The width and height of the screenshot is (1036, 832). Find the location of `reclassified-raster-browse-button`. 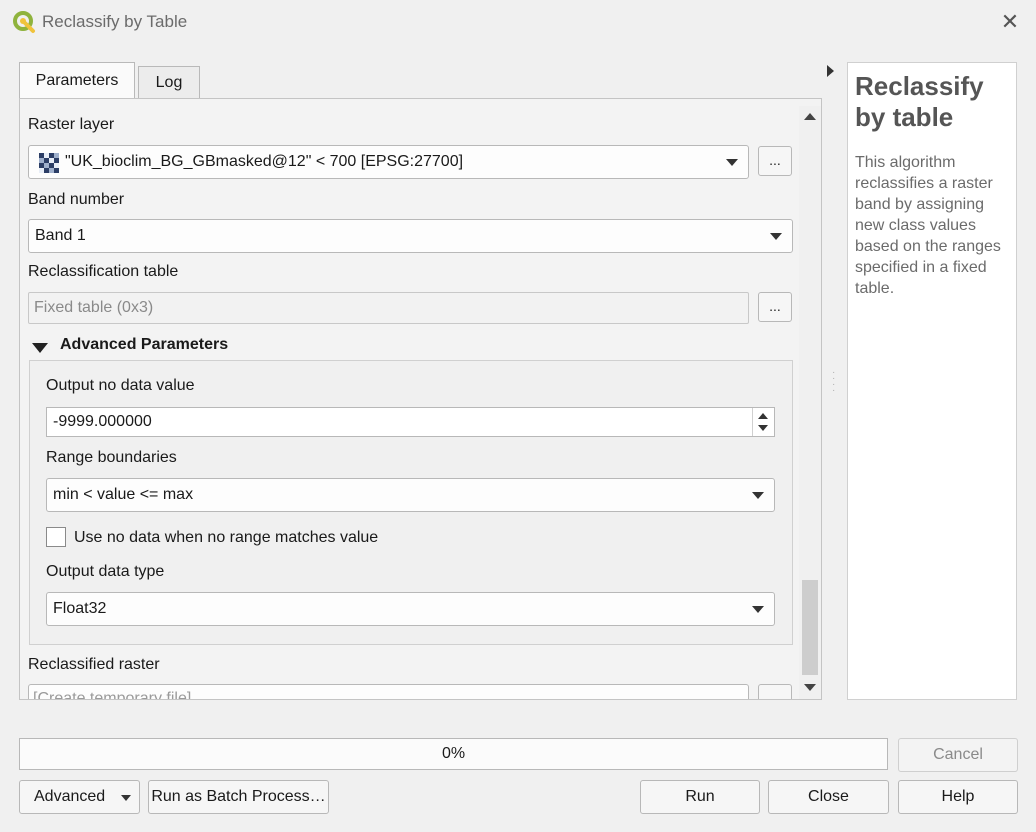

reclassified-raster-browse-button is located at coordinates (775, 691).